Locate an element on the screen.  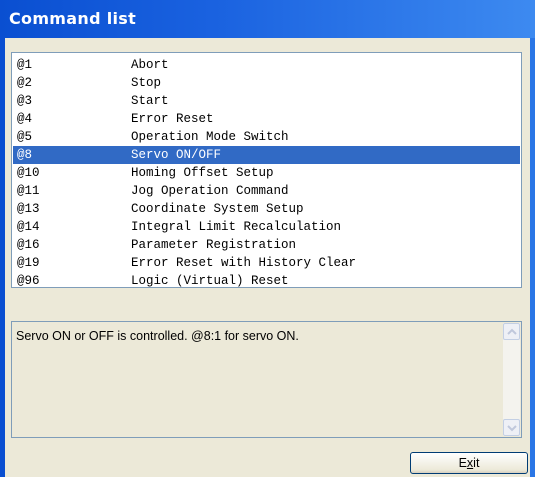
command-code: @10 is located at coordinates (28, 173).